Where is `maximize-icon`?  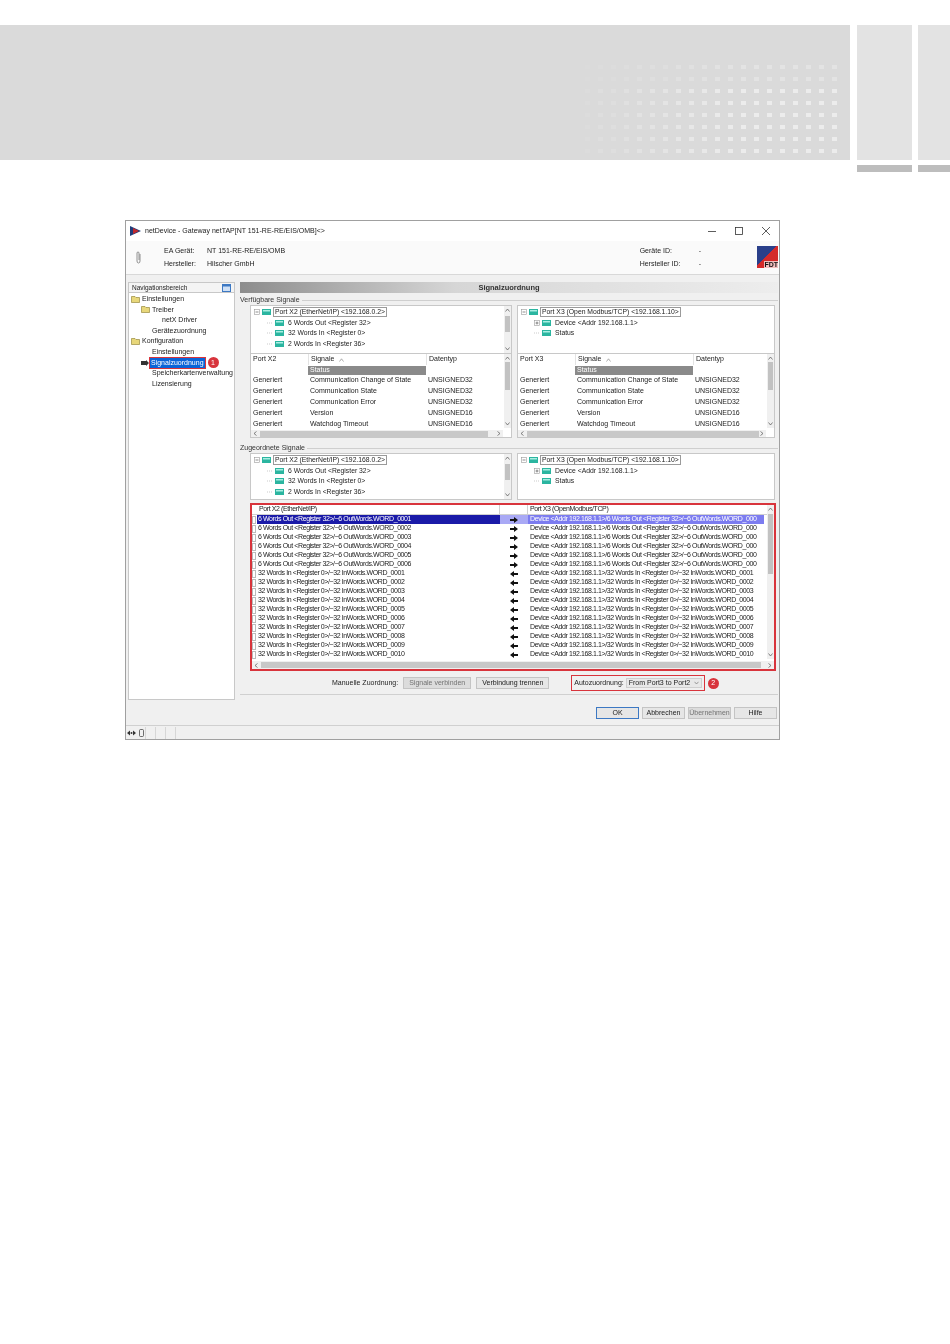 maximize-icon is located at coordinates (739, 231).